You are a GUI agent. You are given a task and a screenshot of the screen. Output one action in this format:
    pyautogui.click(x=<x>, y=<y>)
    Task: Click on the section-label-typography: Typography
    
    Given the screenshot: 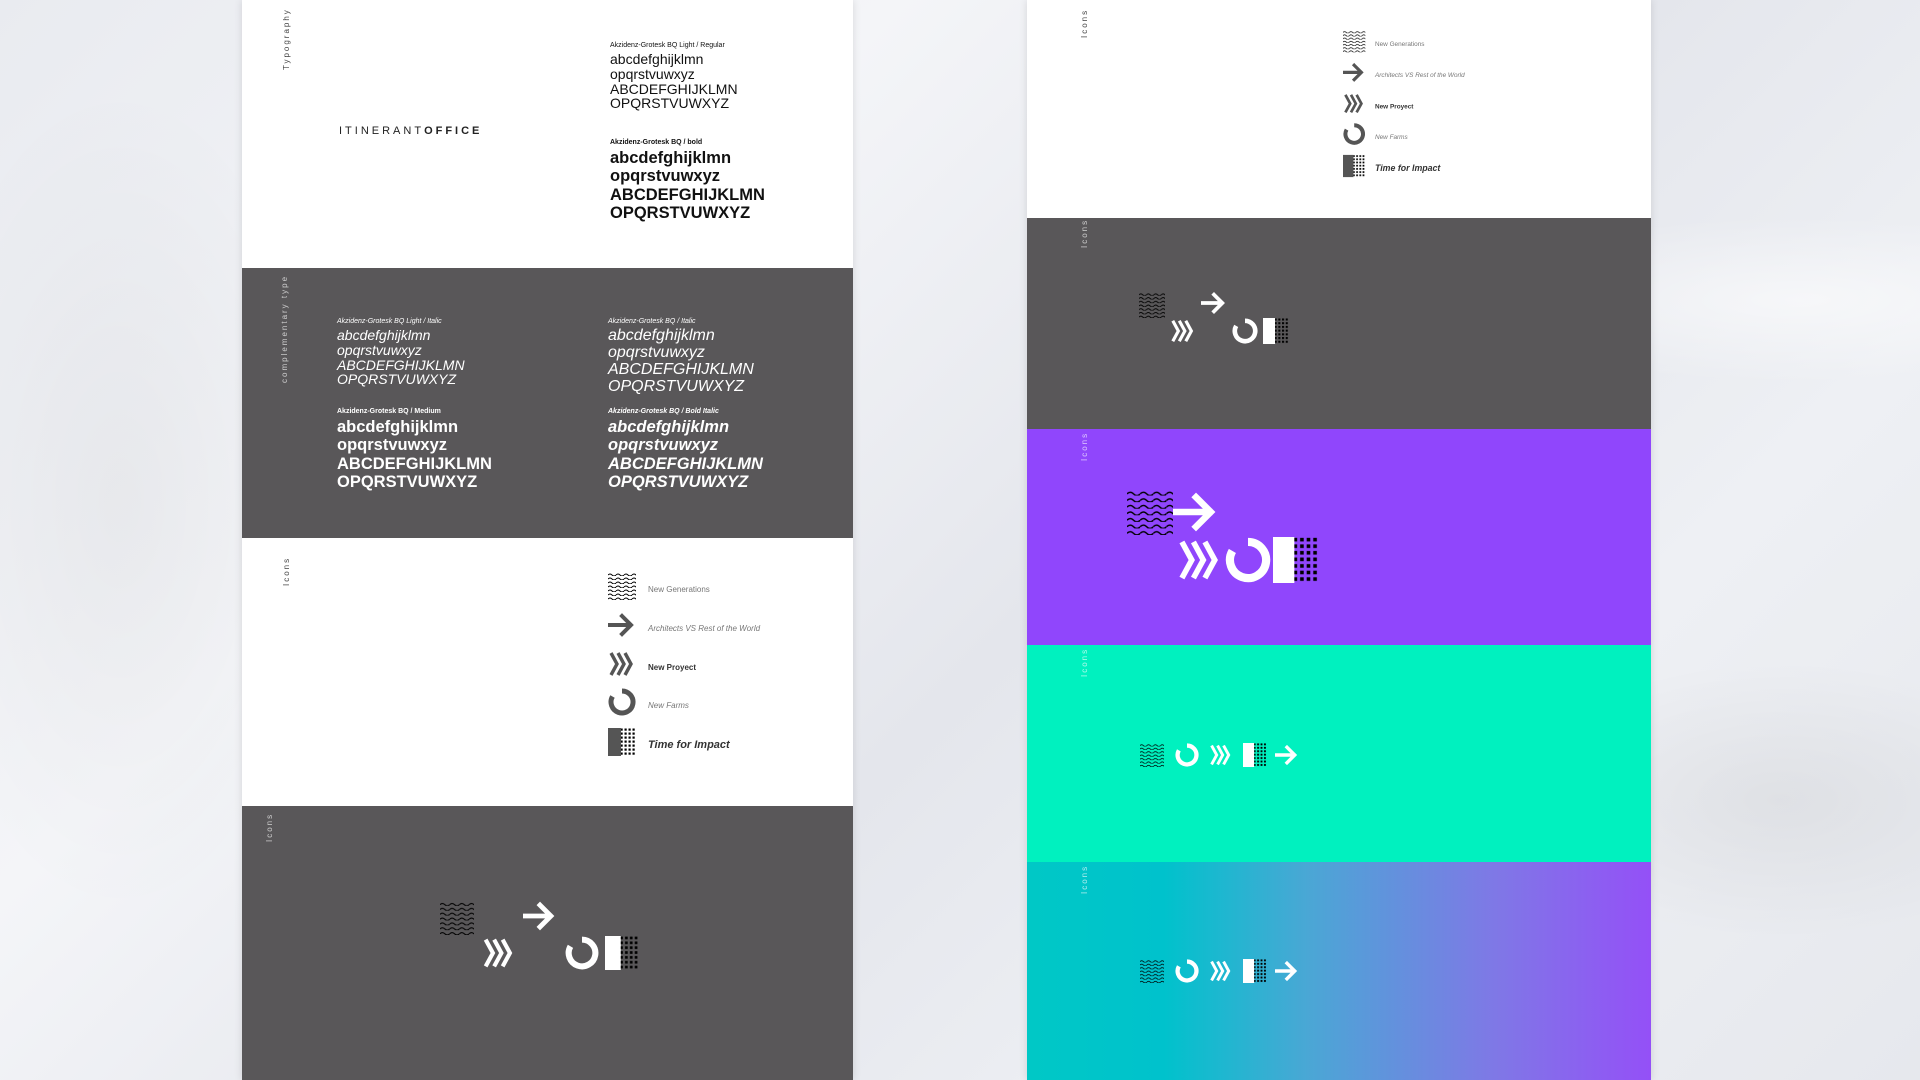 What is the action you would take?
    pyautogui.click(x=286, y=39)
    